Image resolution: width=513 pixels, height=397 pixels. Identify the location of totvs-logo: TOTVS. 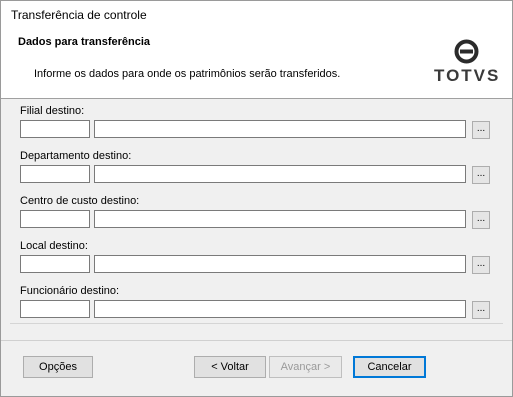
(467, 64).